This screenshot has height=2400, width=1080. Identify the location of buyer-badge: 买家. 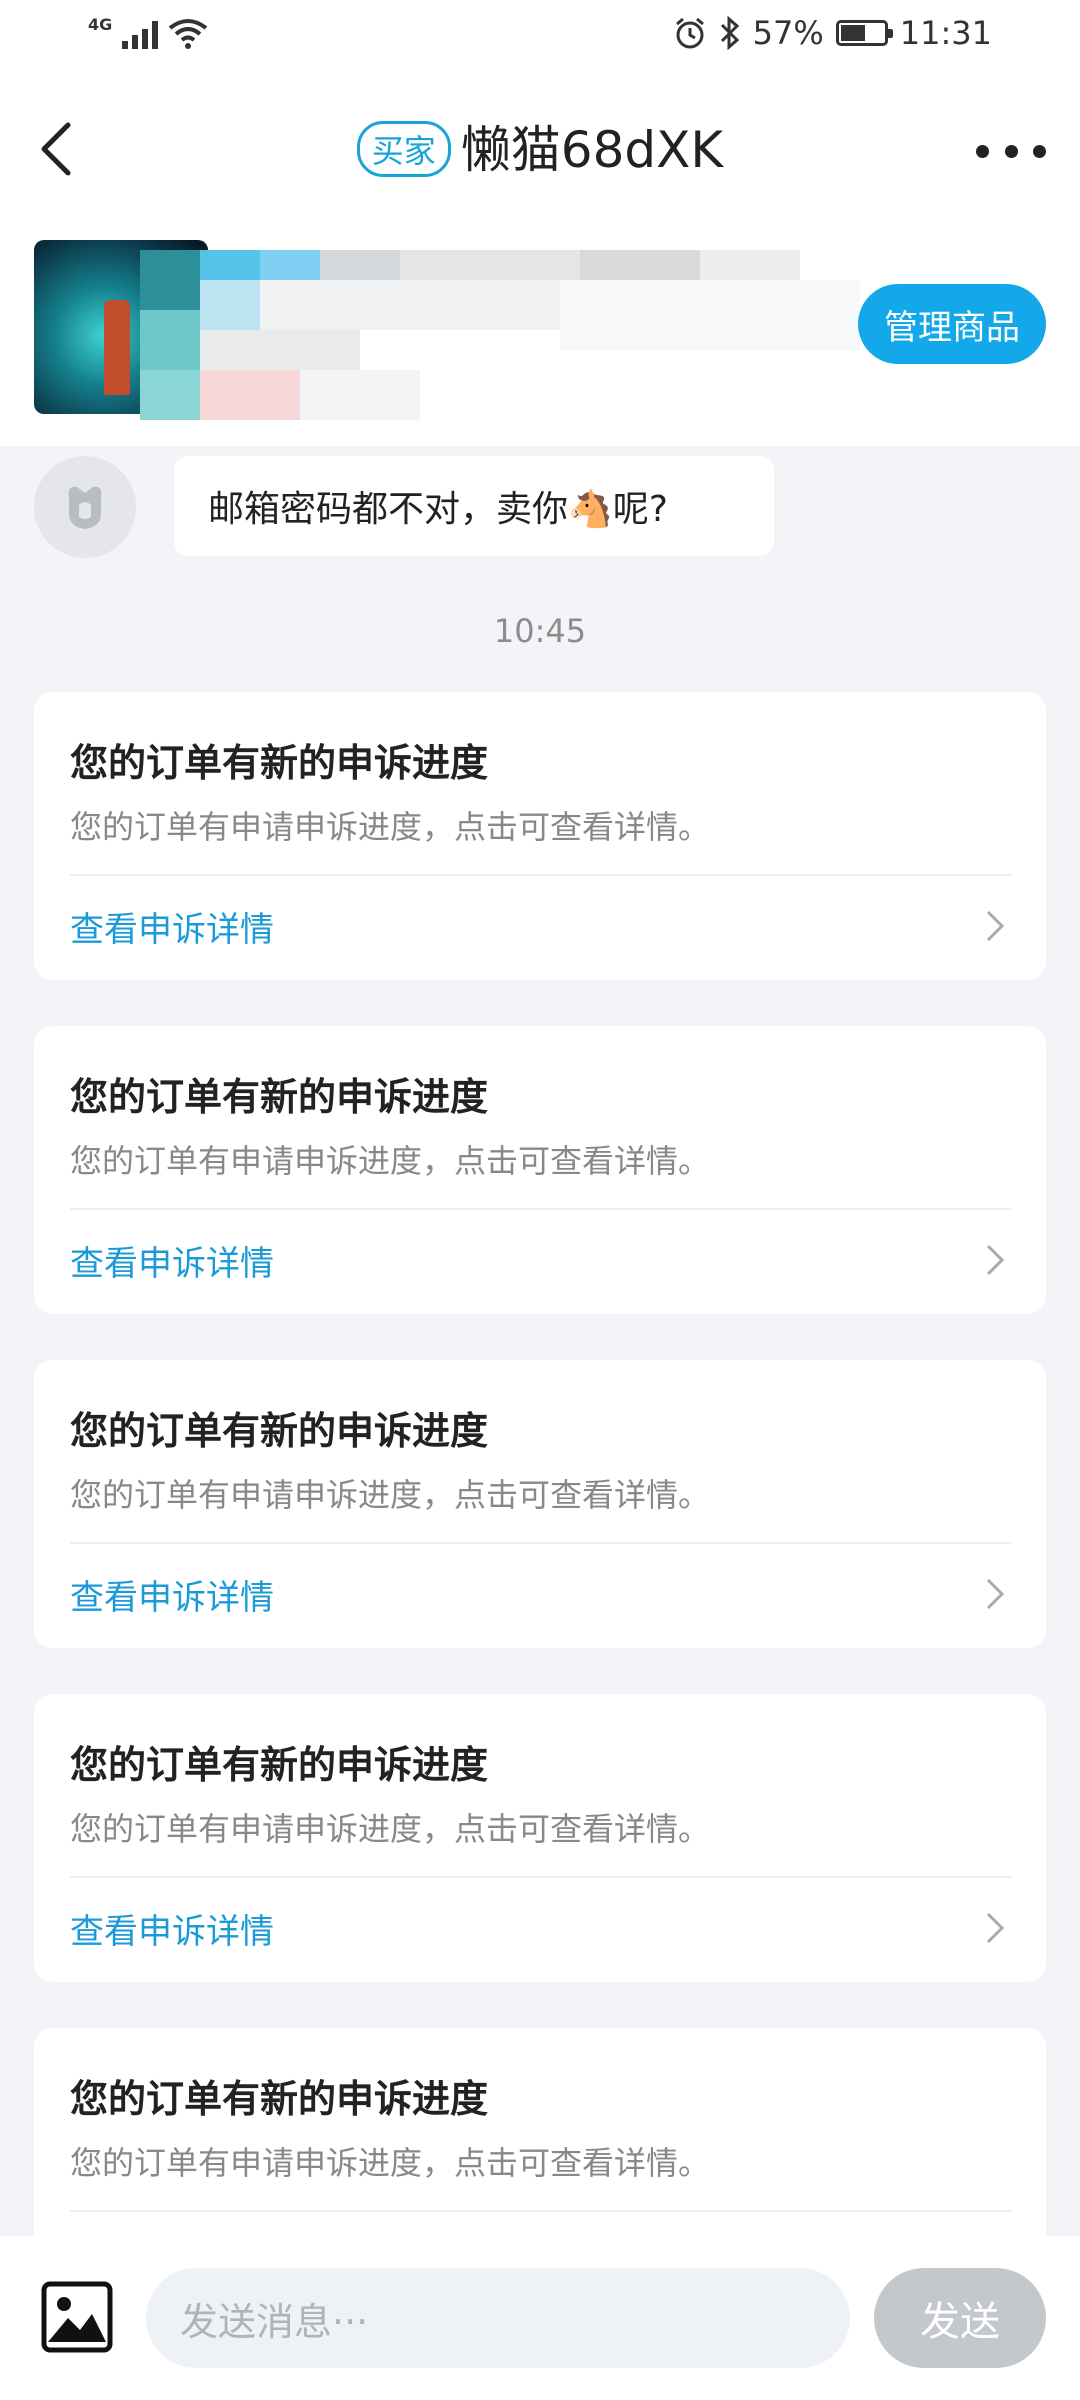
(403, 148).